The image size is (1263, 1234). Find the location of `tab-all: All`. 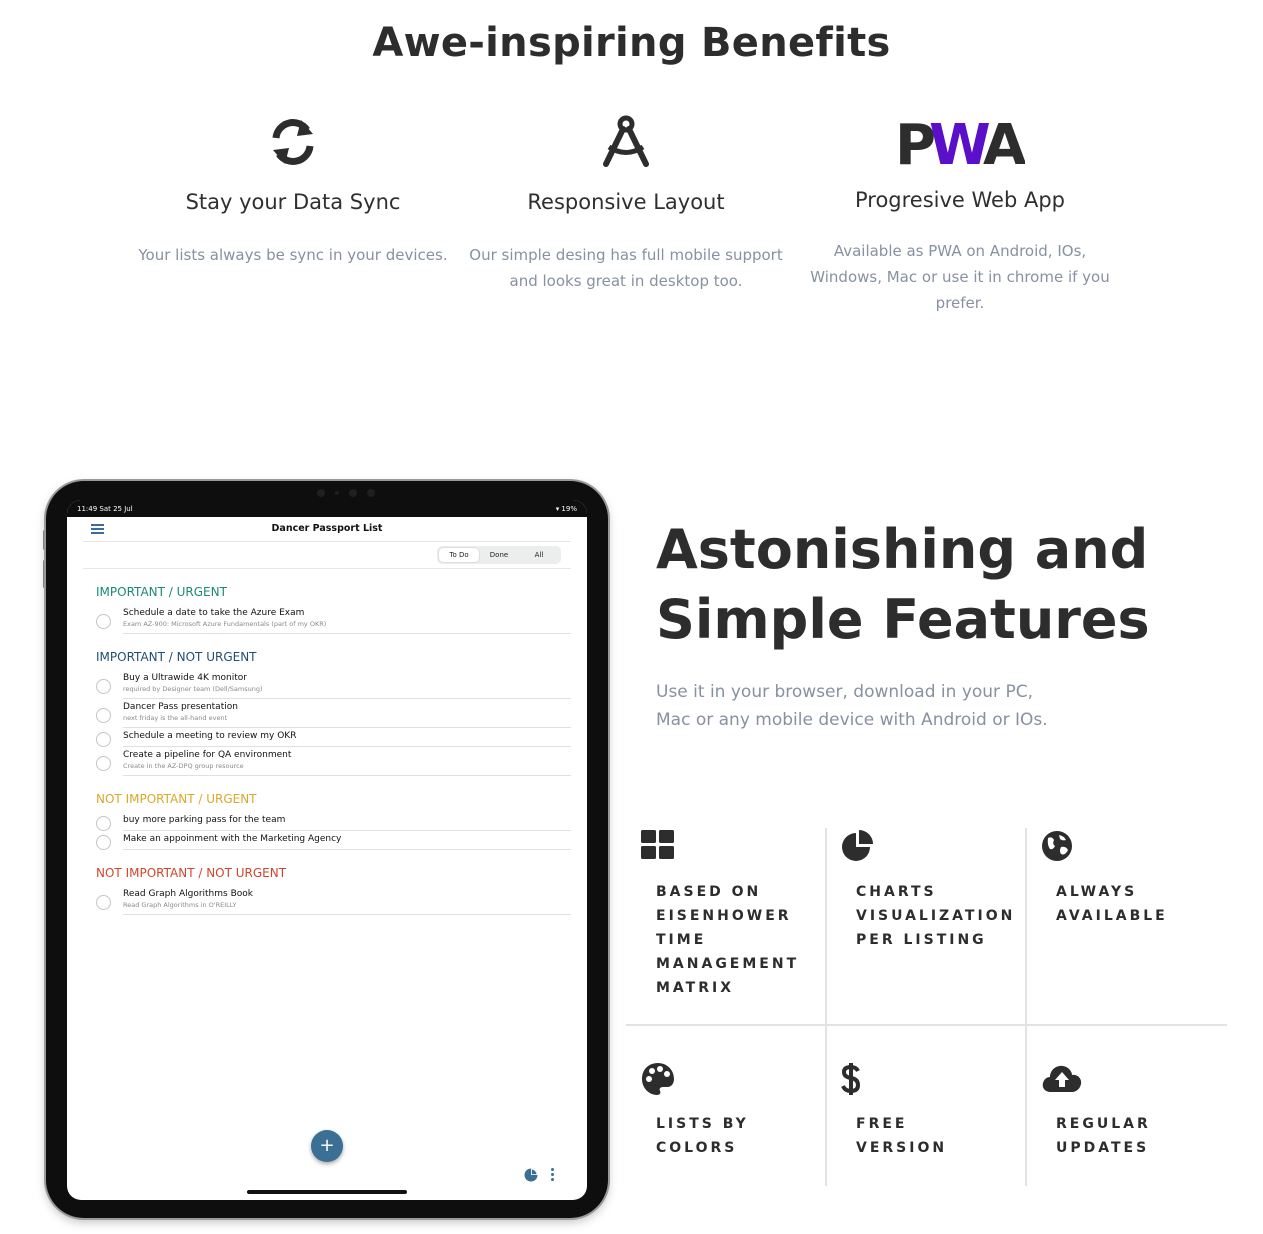

tab-all: All is located at coordinates (539, 555).